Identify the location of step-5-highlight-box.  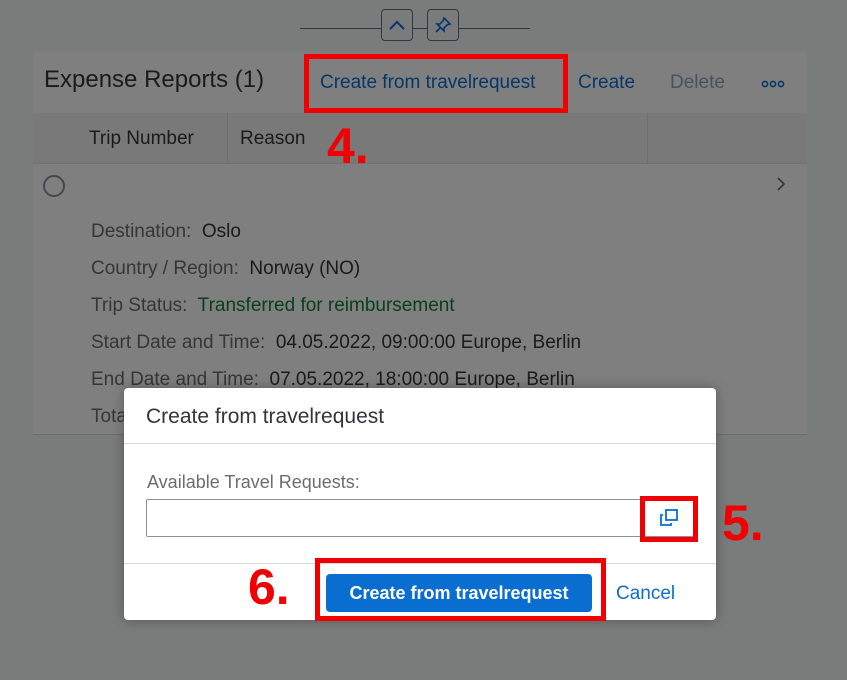
(669, 519).